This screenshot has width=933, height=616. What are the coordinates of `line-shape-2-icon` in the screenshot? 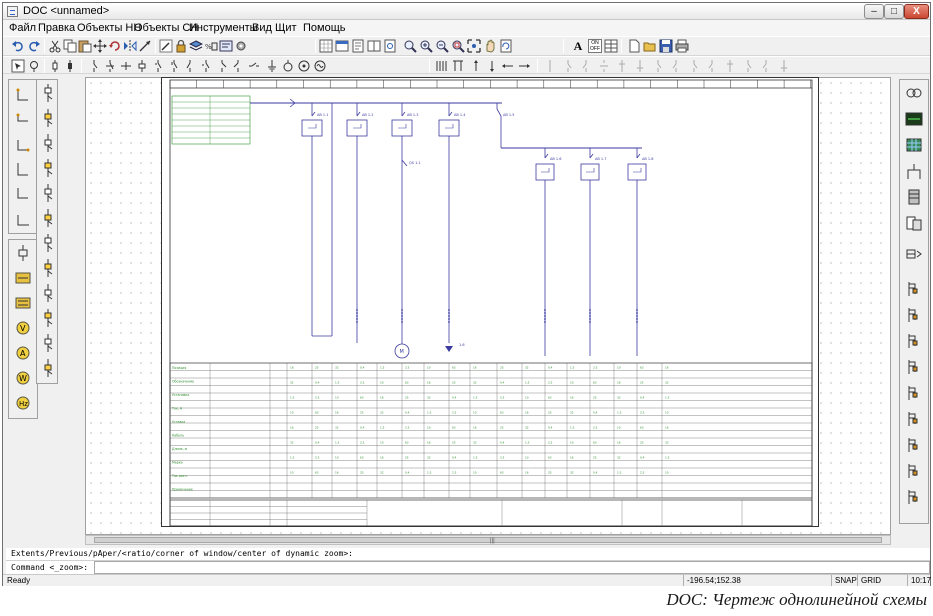 It's located at (23, 120).